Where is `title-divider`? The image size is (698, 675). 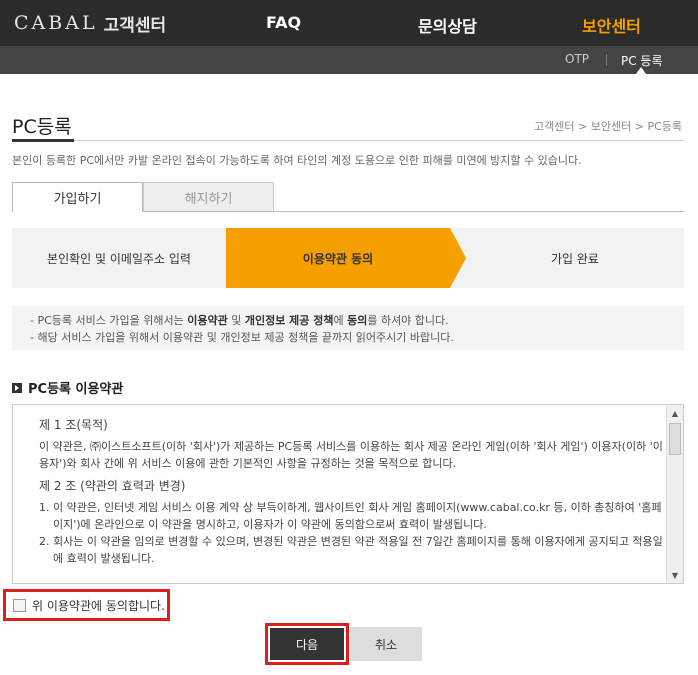 title-divider is located at coordinates (348, 140).